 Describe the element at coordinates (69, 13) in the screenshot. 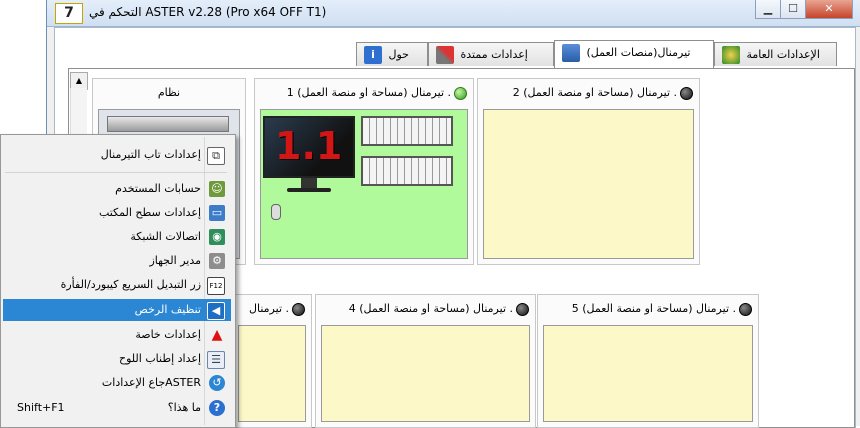

I see `app-logo-icon: 7` at that location.